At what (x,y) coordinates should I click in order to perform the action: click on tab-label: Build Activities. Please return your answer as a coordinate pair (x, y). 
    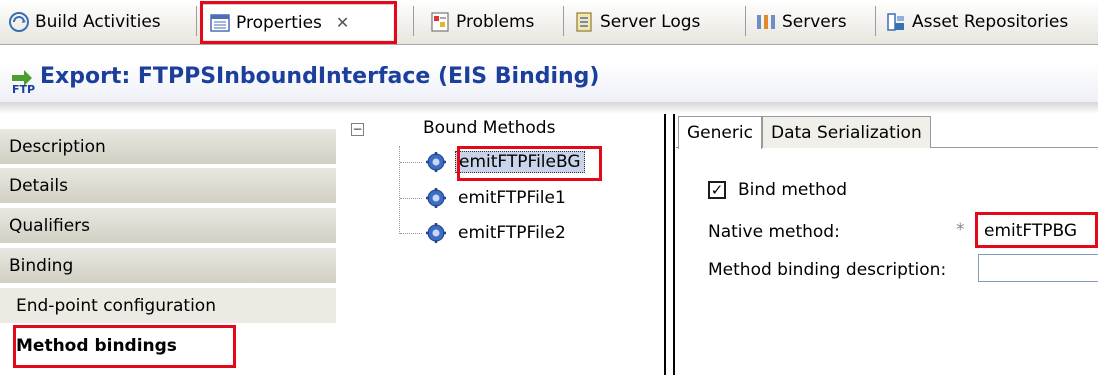
    Looking at the image, I should click on (98, 22).